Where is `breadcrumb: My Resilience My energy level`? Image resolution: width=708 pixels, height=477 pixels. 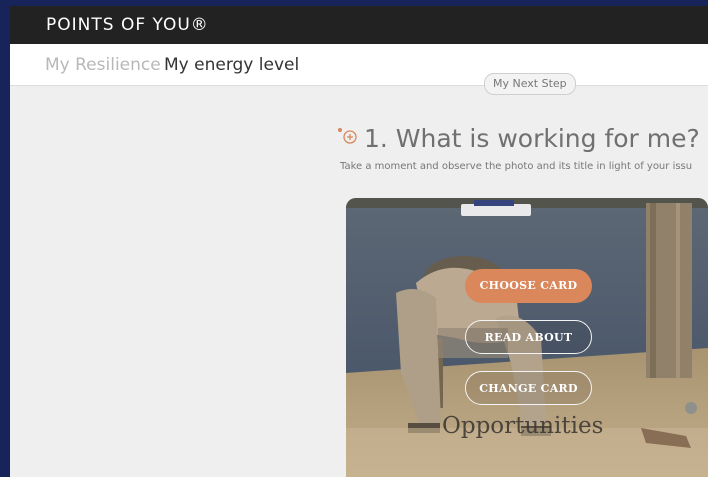
breadcrumb: My Resilience My energy level is located at coordinates (359, 65).